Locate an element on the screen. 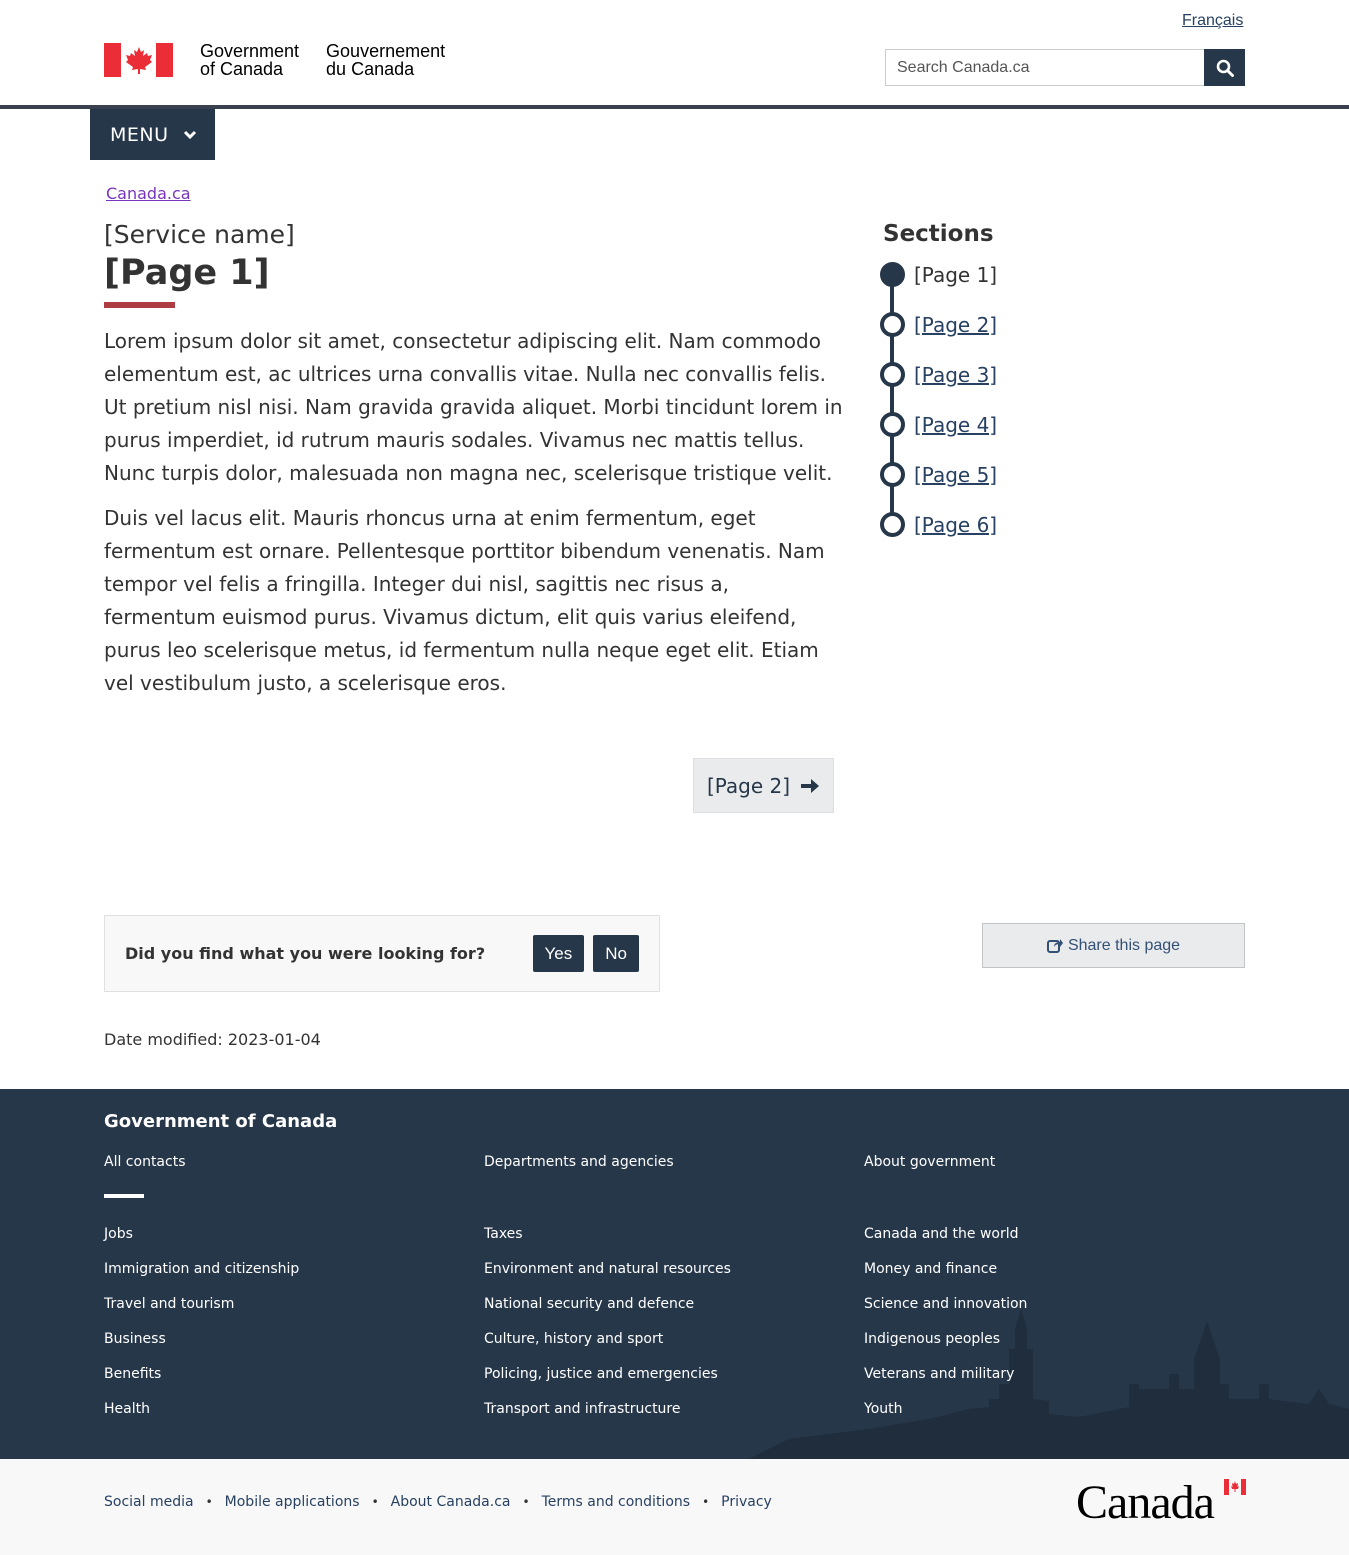 The image size is (1349, 1555). footer-link: Jobs is located at coordinates (118, 1234).